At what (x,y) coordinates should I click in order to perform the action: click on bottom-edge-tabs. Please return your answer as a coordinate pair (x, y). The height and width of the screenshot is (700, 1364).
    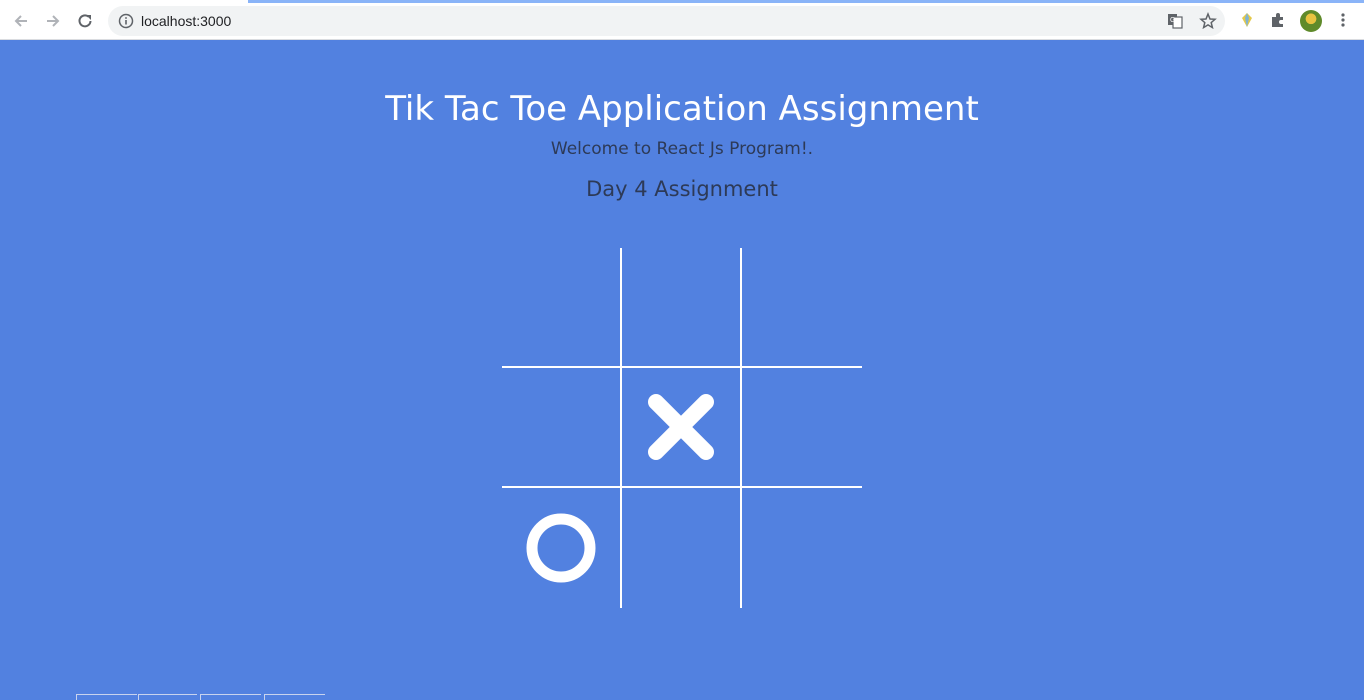
    Looking at the image, I should click on (201, 697).